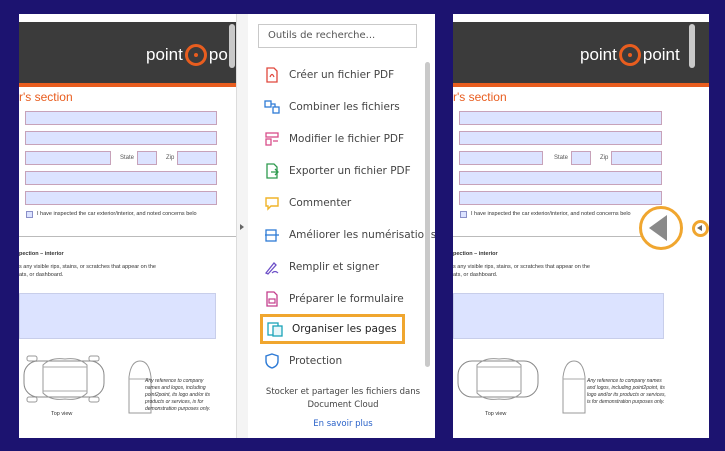 Image resolution: width=725 pixels, height=451 pixels. I want to click on tool-fill-sign: Remplir et signer, so click(321, 267).